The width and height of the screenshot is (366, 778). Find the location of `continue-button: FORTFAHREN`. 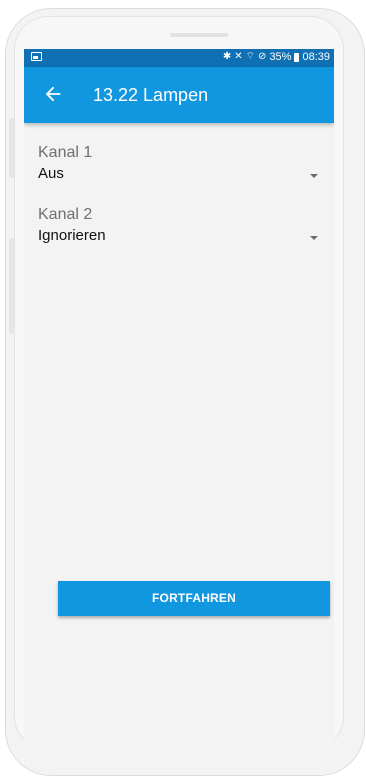

continue-button: FORTFAHREN is located at coordinates (194, 598).